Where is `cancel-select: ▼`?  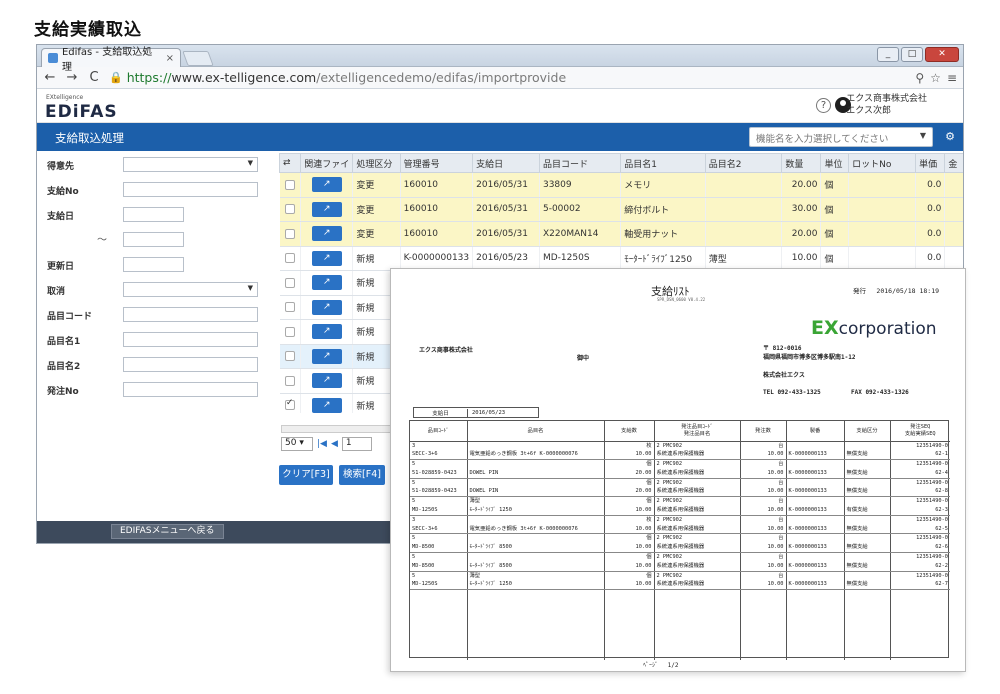 cancel-select: ▼ is located at coordinates (190, 289).